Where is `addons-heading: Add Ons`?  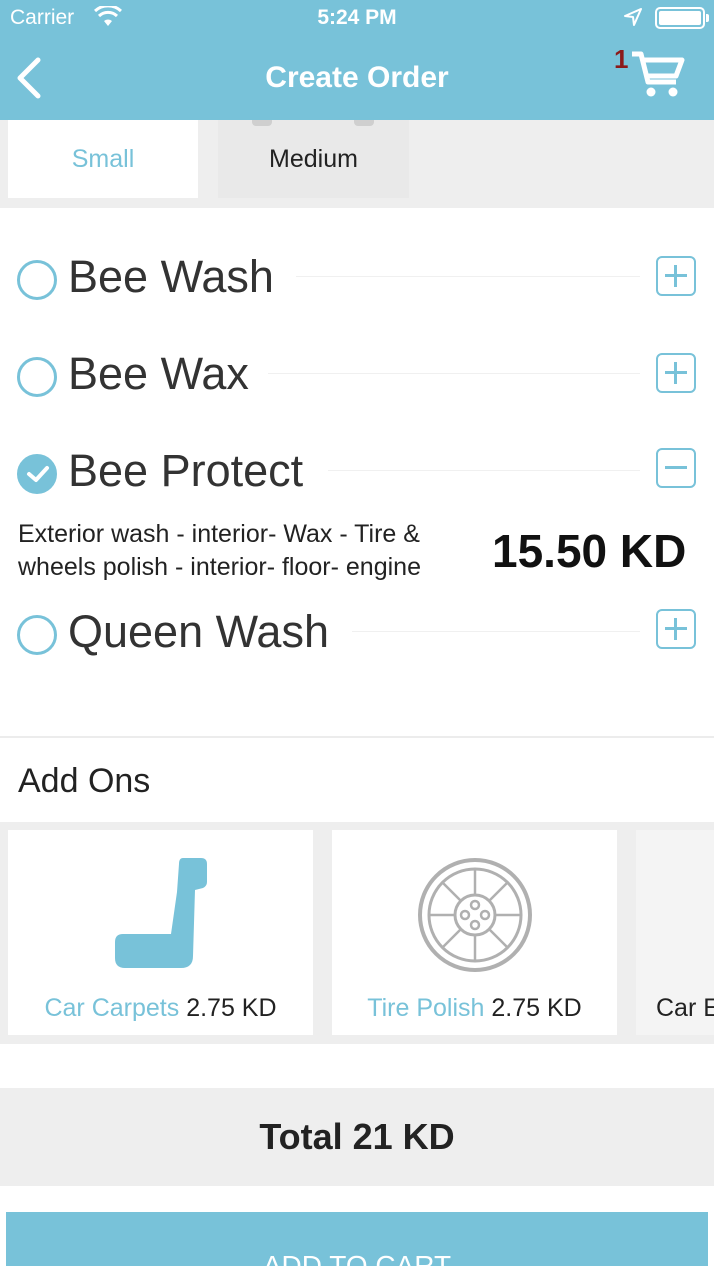
addons-heading: Add Ons is located at coordinates (84, 781).